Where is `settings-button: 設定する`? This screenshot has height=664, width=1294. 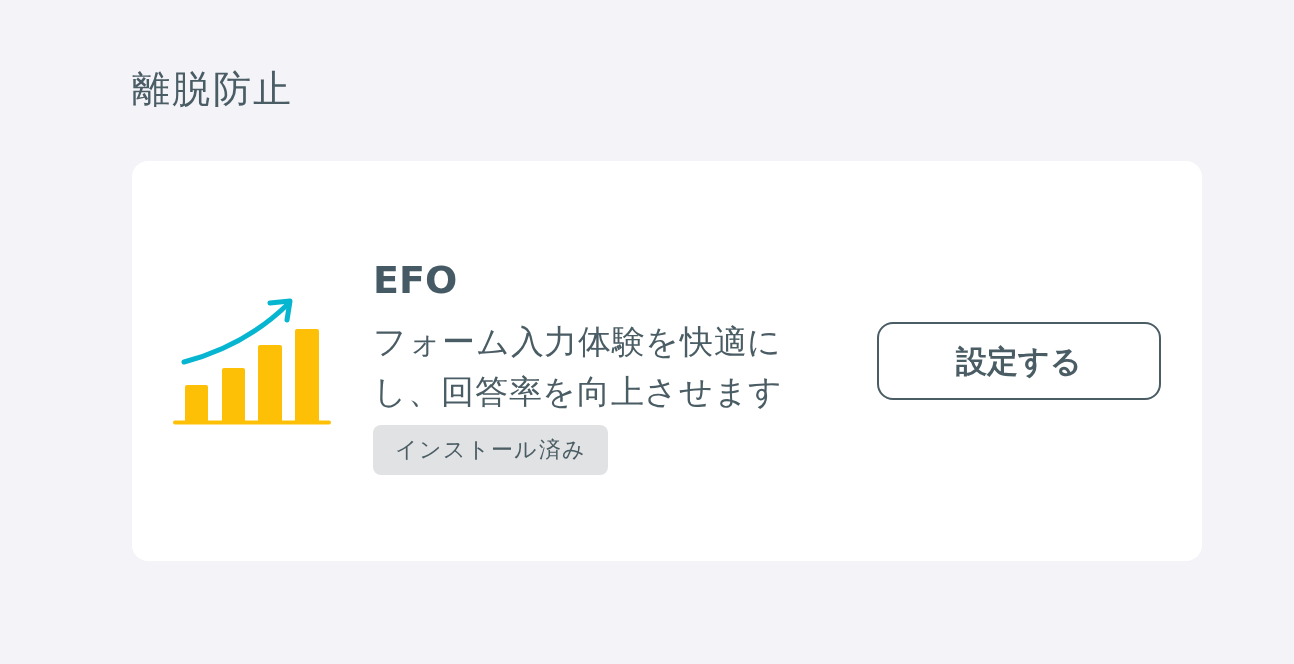
settings-button: 設定する is located at coordinates (1019, 361).